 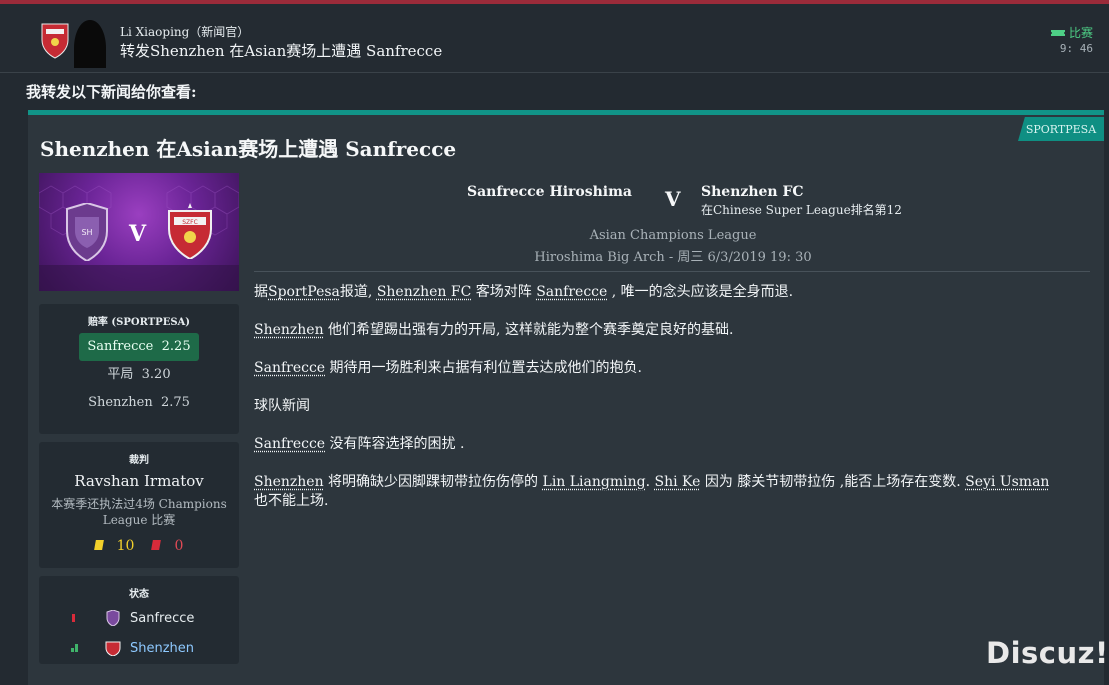 What do you see at coordinates (503, 292) in the screenshot?
I see `article-text: 客场对阵` at bounding box center [503, 292].